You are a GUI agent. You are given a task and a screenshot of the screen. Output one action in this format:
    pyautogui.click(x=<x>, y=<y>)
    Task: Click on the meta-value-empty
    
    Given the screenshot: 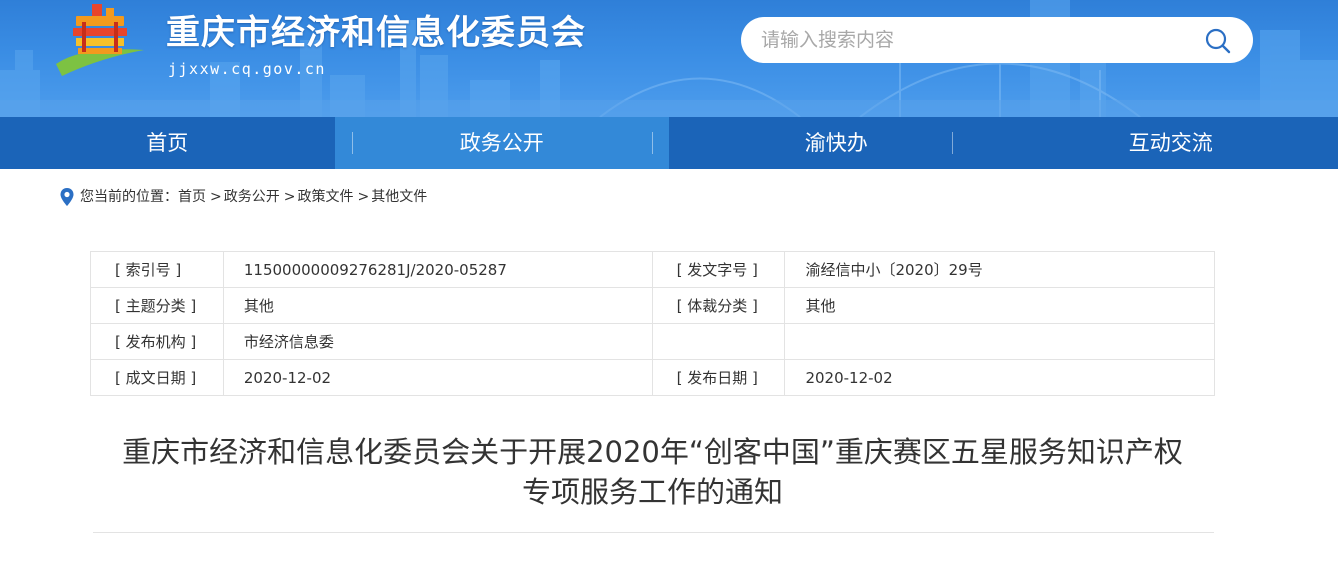 What is the action you would take?
    pyautogui.click(x=999, y=341)
    